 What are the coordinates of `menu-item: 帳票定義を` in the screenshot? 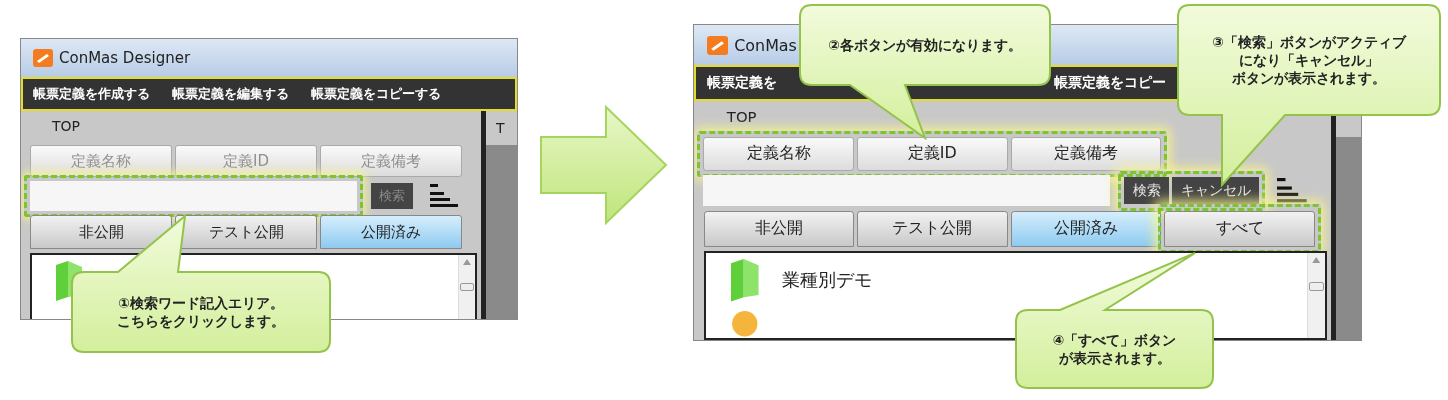 It's located at (741, 83).